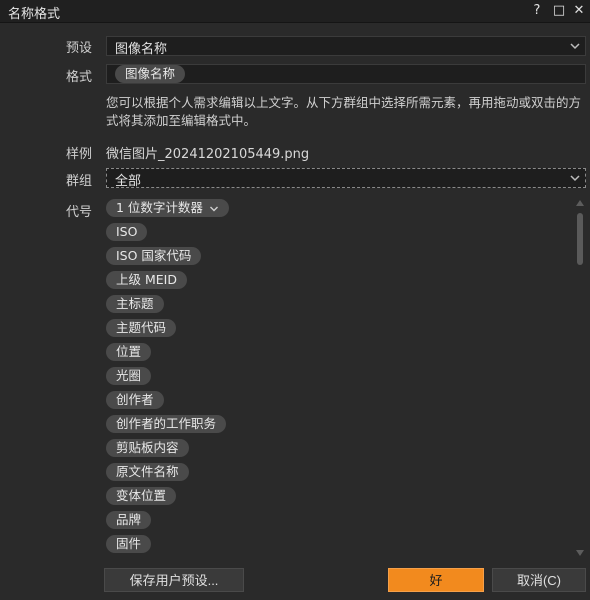 This screenshot has width=590, height=600. Describe the element at coordinates (141, 49) in the screenshot. I see `preset-value: 图像名称` at that location.